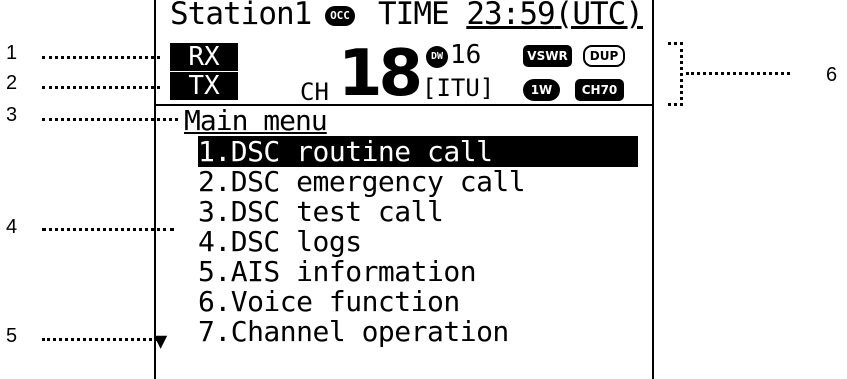 Image resolution: width=847 pixels, height=379 pixels. Describe the element at coordinates (204, 86) in the screenshot. I see `tx-indicator: TX` at that location.